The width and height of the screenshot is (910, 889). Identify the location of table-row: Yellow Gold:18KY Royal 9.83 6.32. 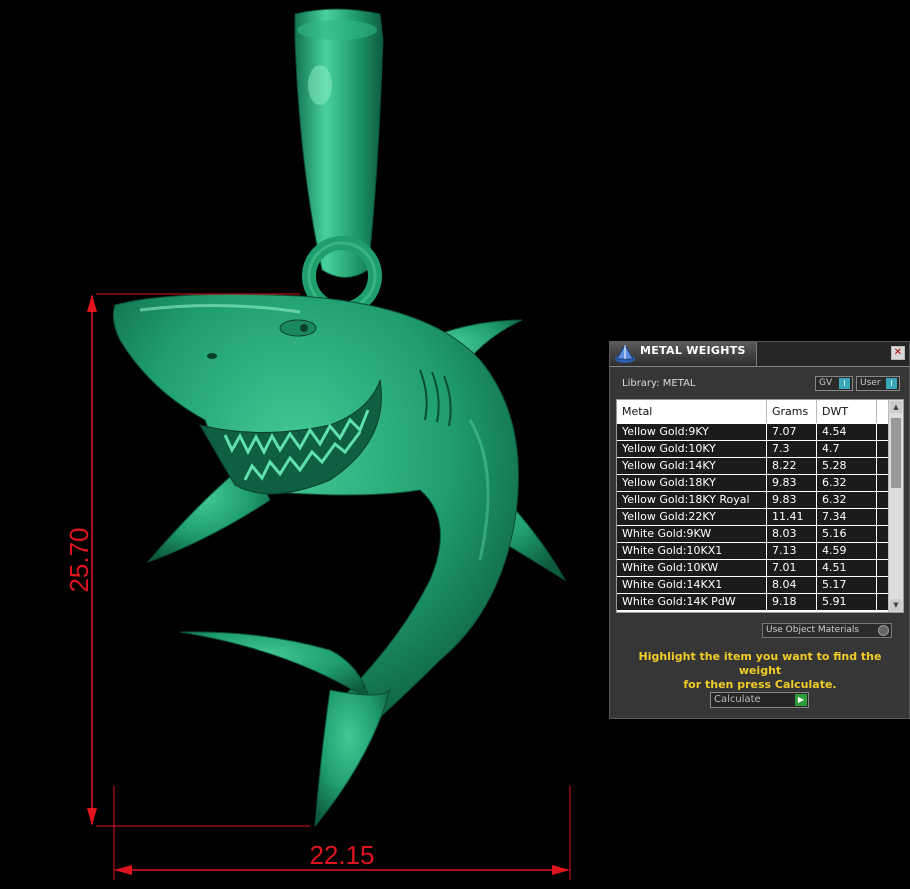
(753, 500).